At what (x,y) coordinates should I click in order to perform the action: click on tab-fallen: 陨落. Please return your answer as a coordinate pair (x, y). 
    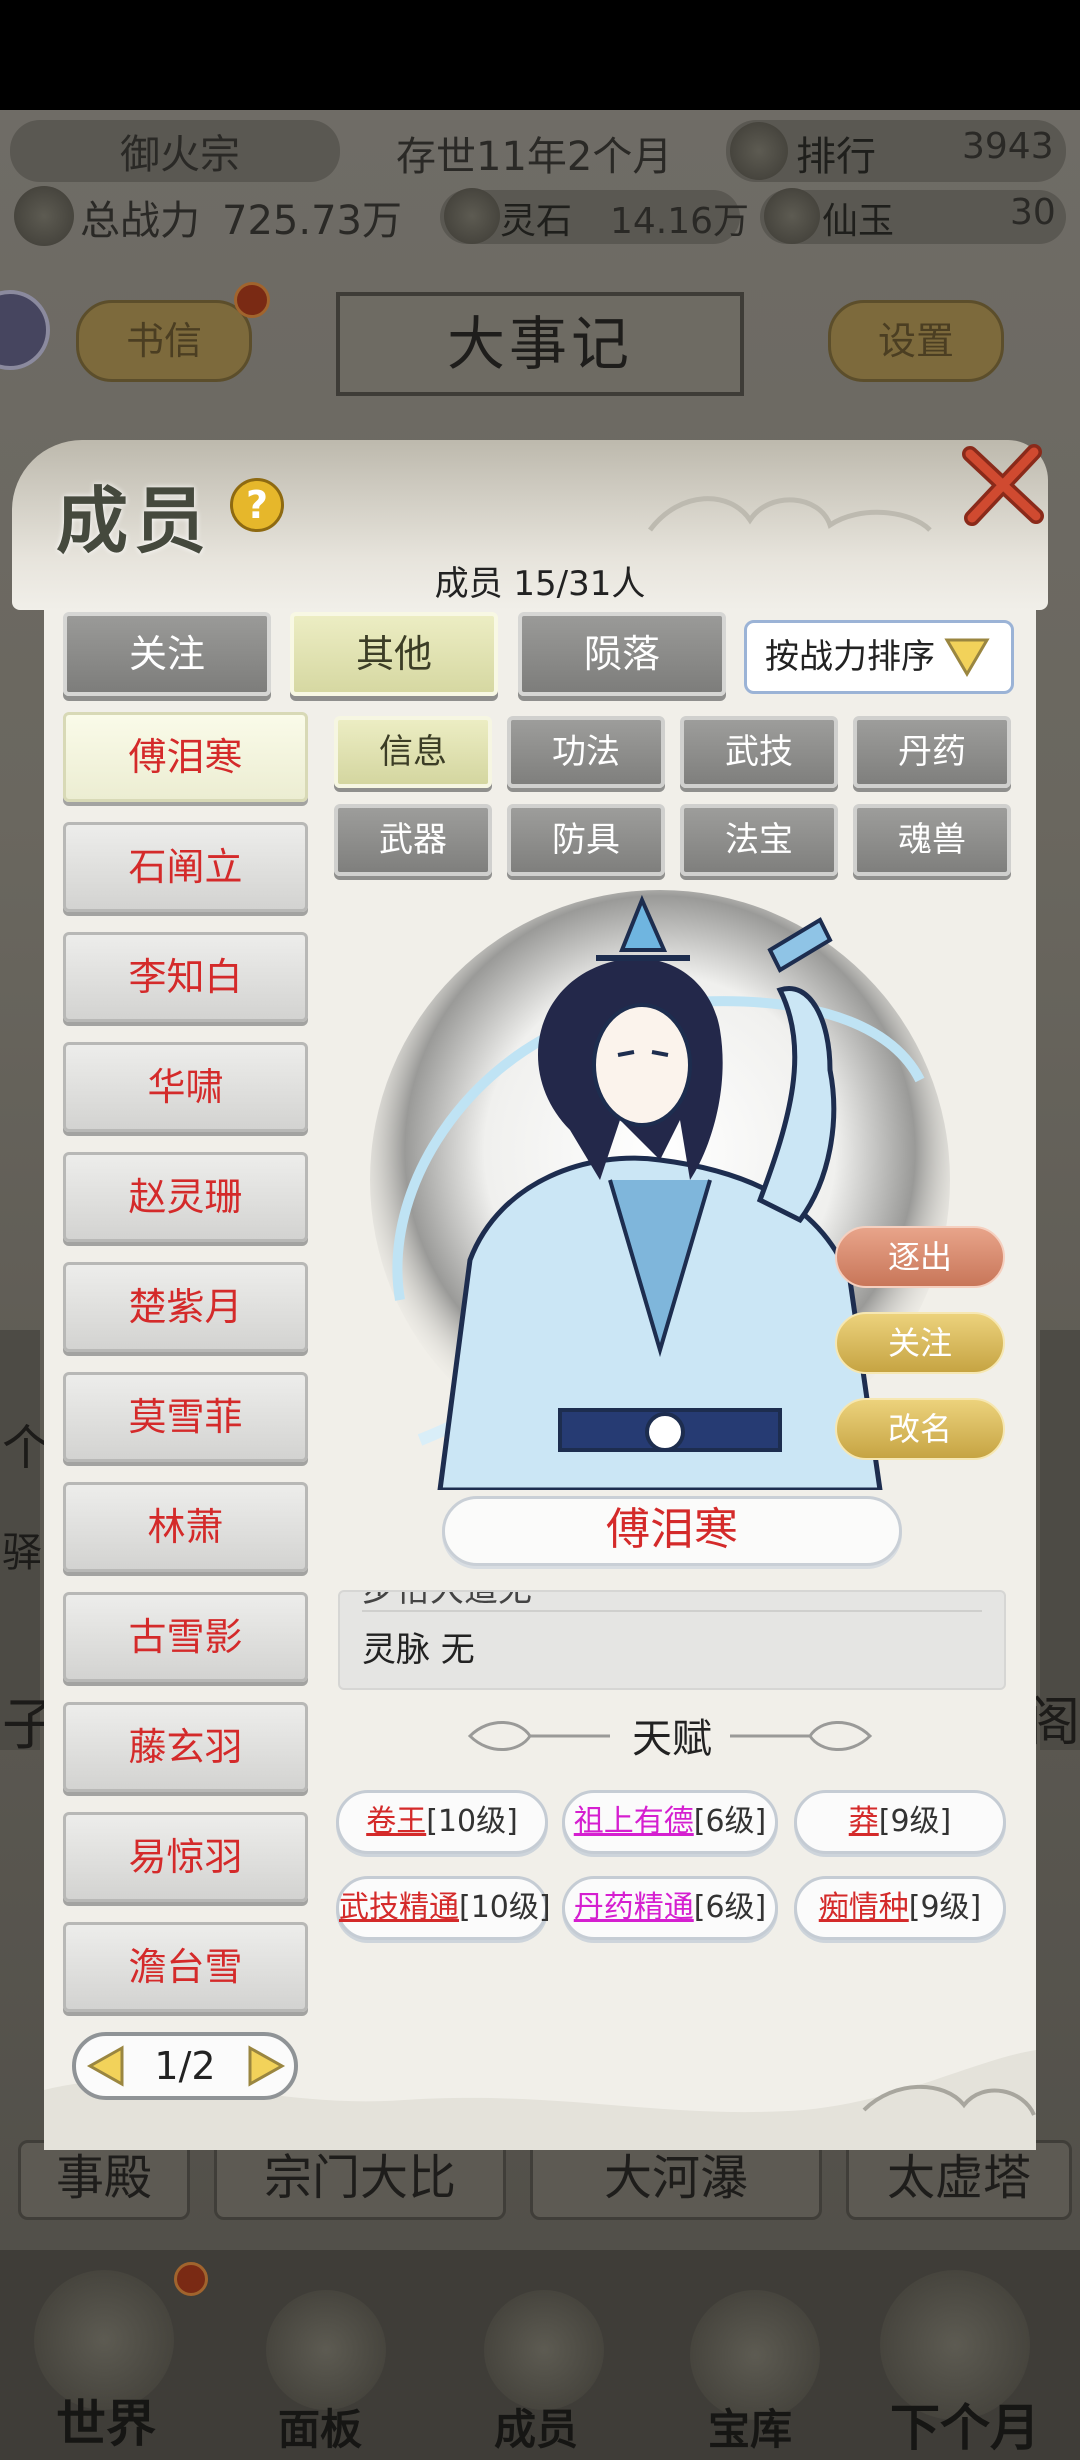
    Looking at the image, I should click on (622, 654).